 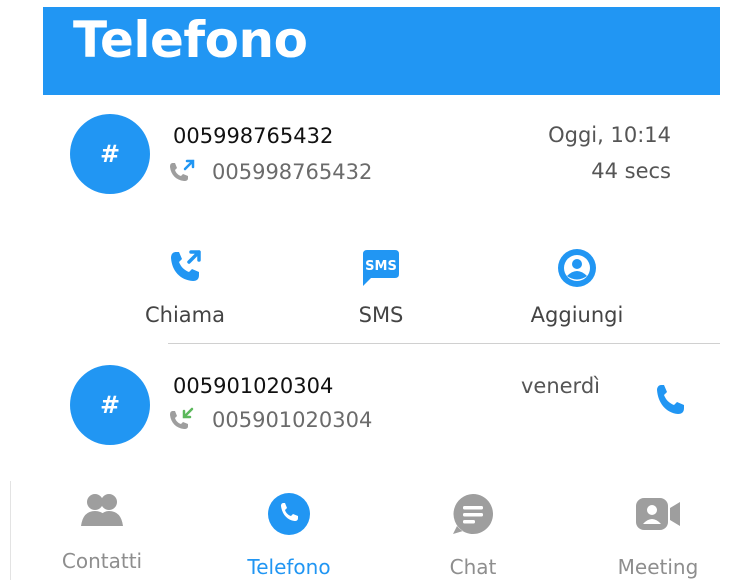 I want to click on call-back-icon, so click(x=672, y=403).